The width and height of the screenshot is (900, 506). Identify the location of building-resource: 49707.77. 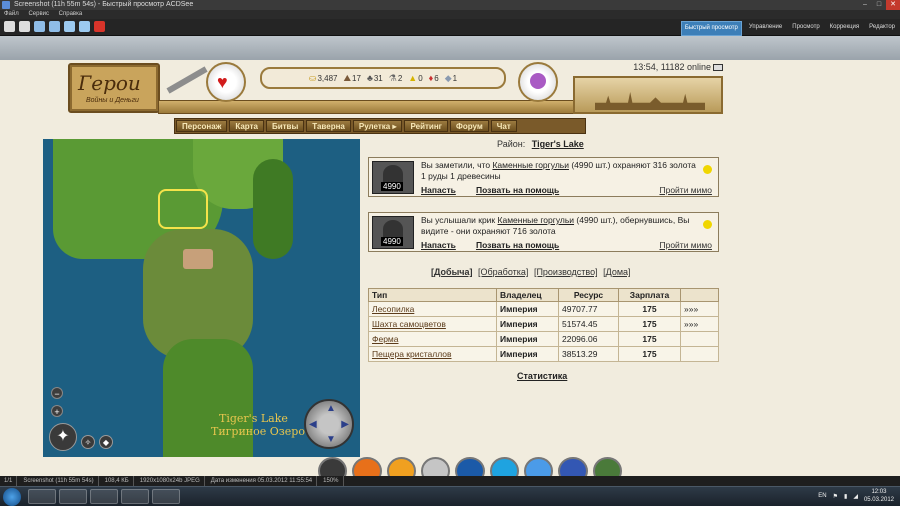
(588, 309).